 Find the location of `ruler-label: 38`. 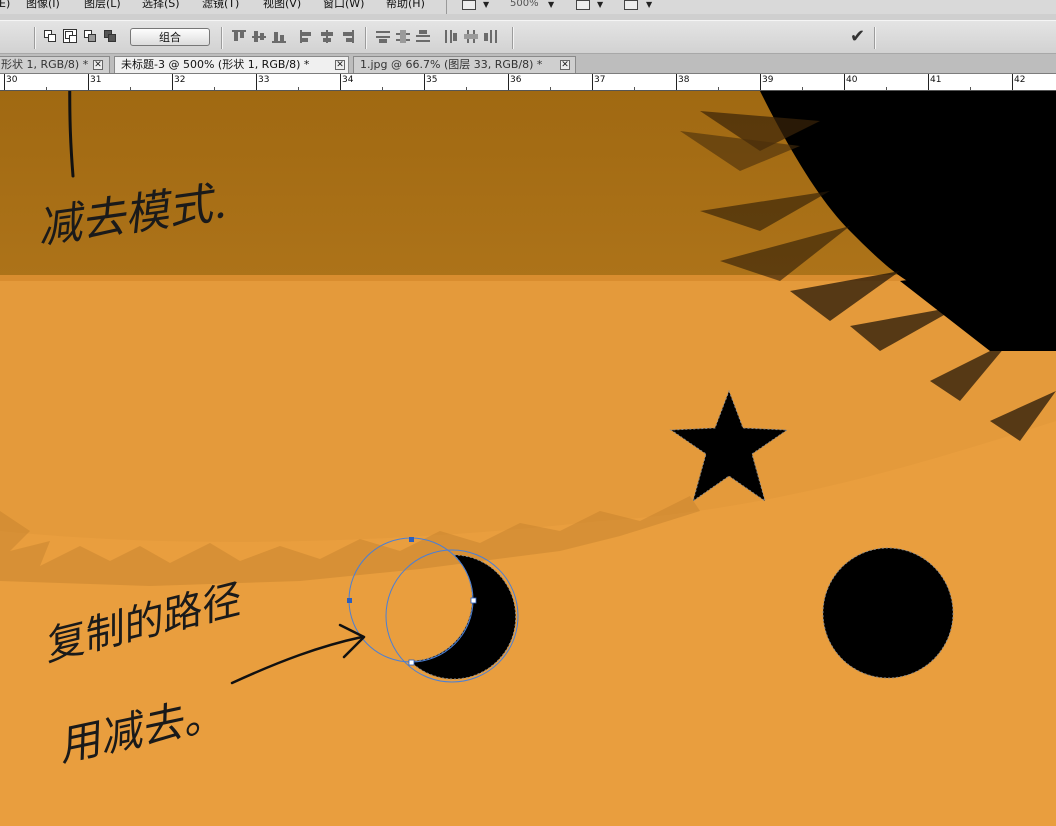

ruler-label: 38 is located at coordinates (684, 80).